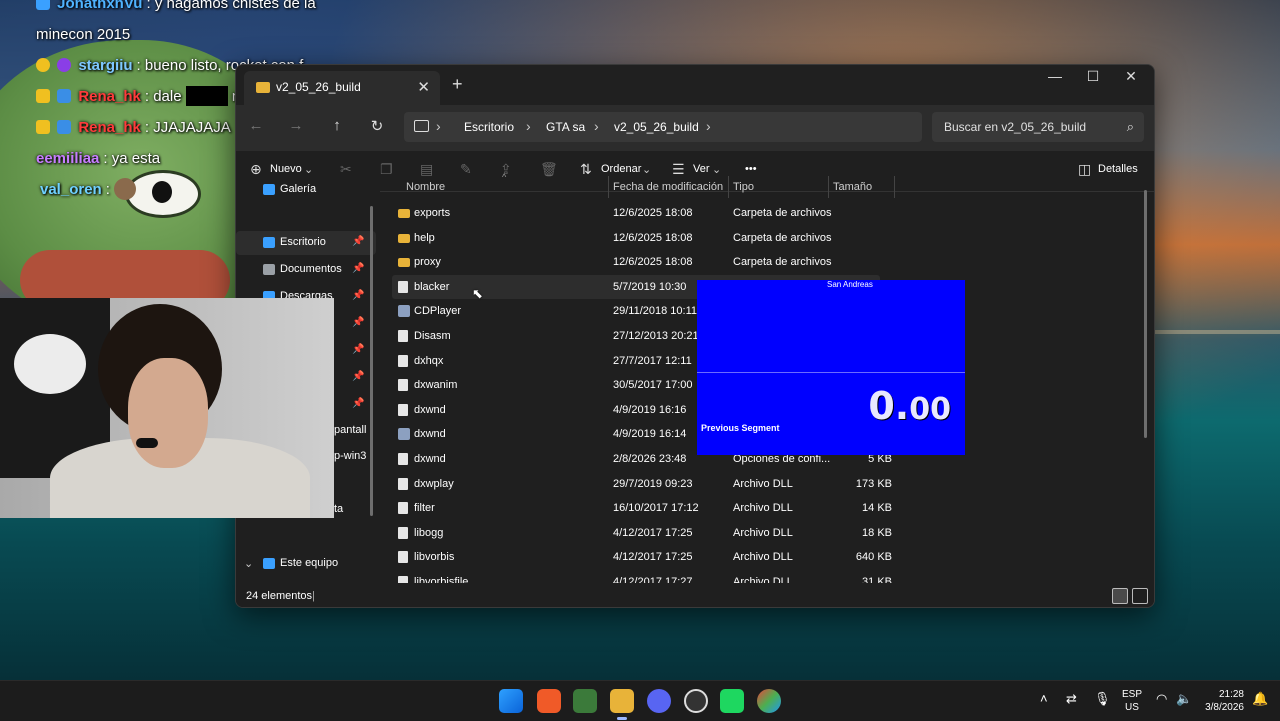  I want to click on notification-icon: 🔔, so click(1260, 699).